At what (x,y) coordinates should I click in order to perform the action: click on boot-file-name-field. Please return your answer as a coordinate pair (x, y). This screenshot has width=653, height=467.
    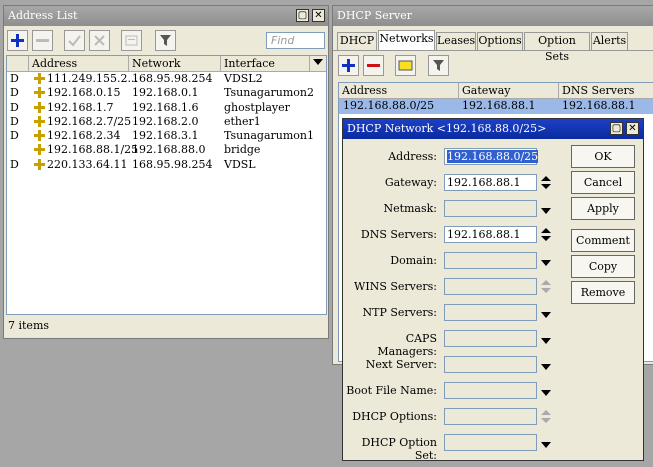
    Looking at the image, I should click on (490, 390).